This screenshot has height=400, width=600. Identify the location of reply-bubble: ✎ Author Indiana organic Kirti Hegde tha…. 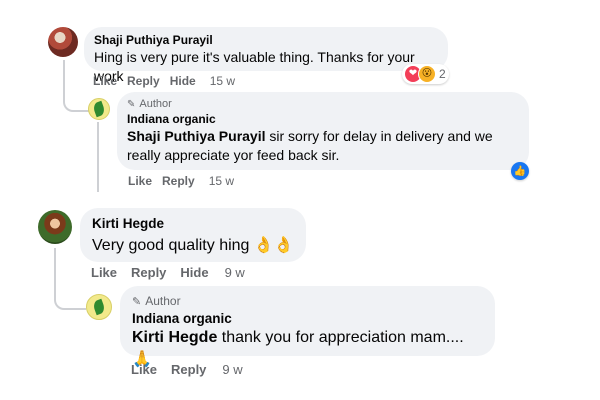
(307, 327).